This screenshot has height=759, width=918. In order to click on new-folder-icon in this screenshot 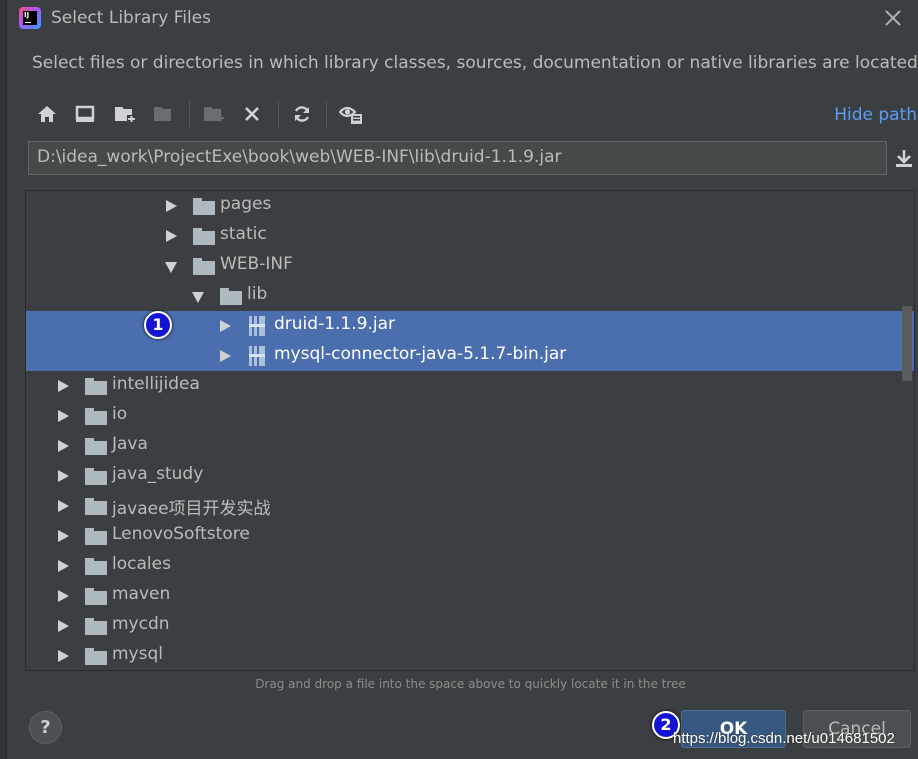, I will do `click(125, 114)`.